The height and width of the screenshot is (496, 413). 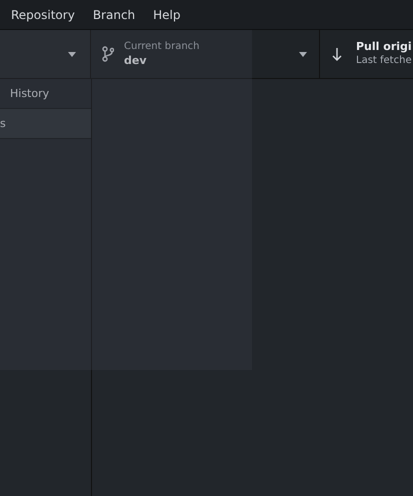 I want to click on pull-button: Pull origi Last fetche, so click(x=366, y=54).